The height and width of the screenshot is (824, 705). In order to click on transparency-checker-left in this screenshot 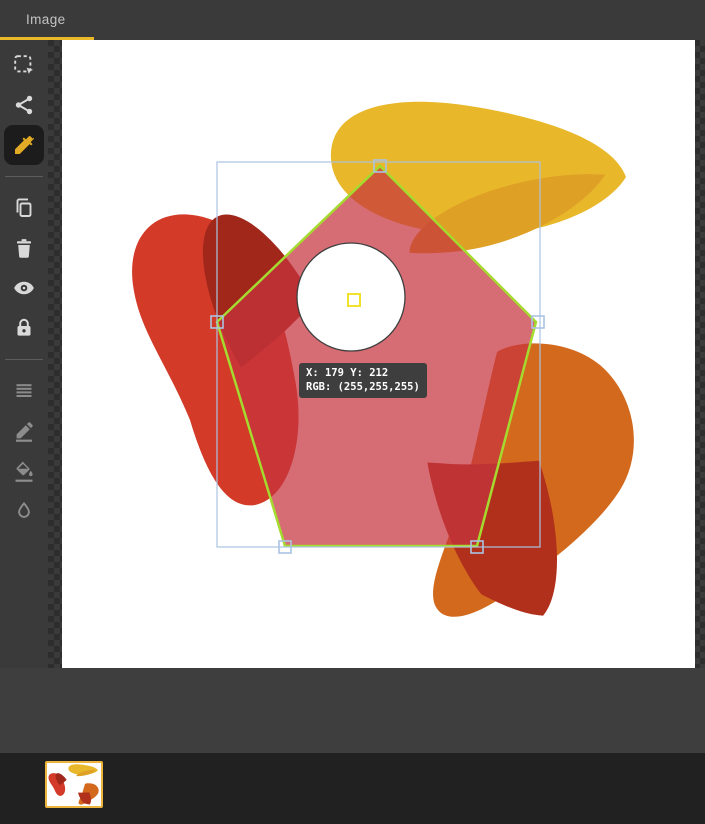, I will do `click(55, 354)`.